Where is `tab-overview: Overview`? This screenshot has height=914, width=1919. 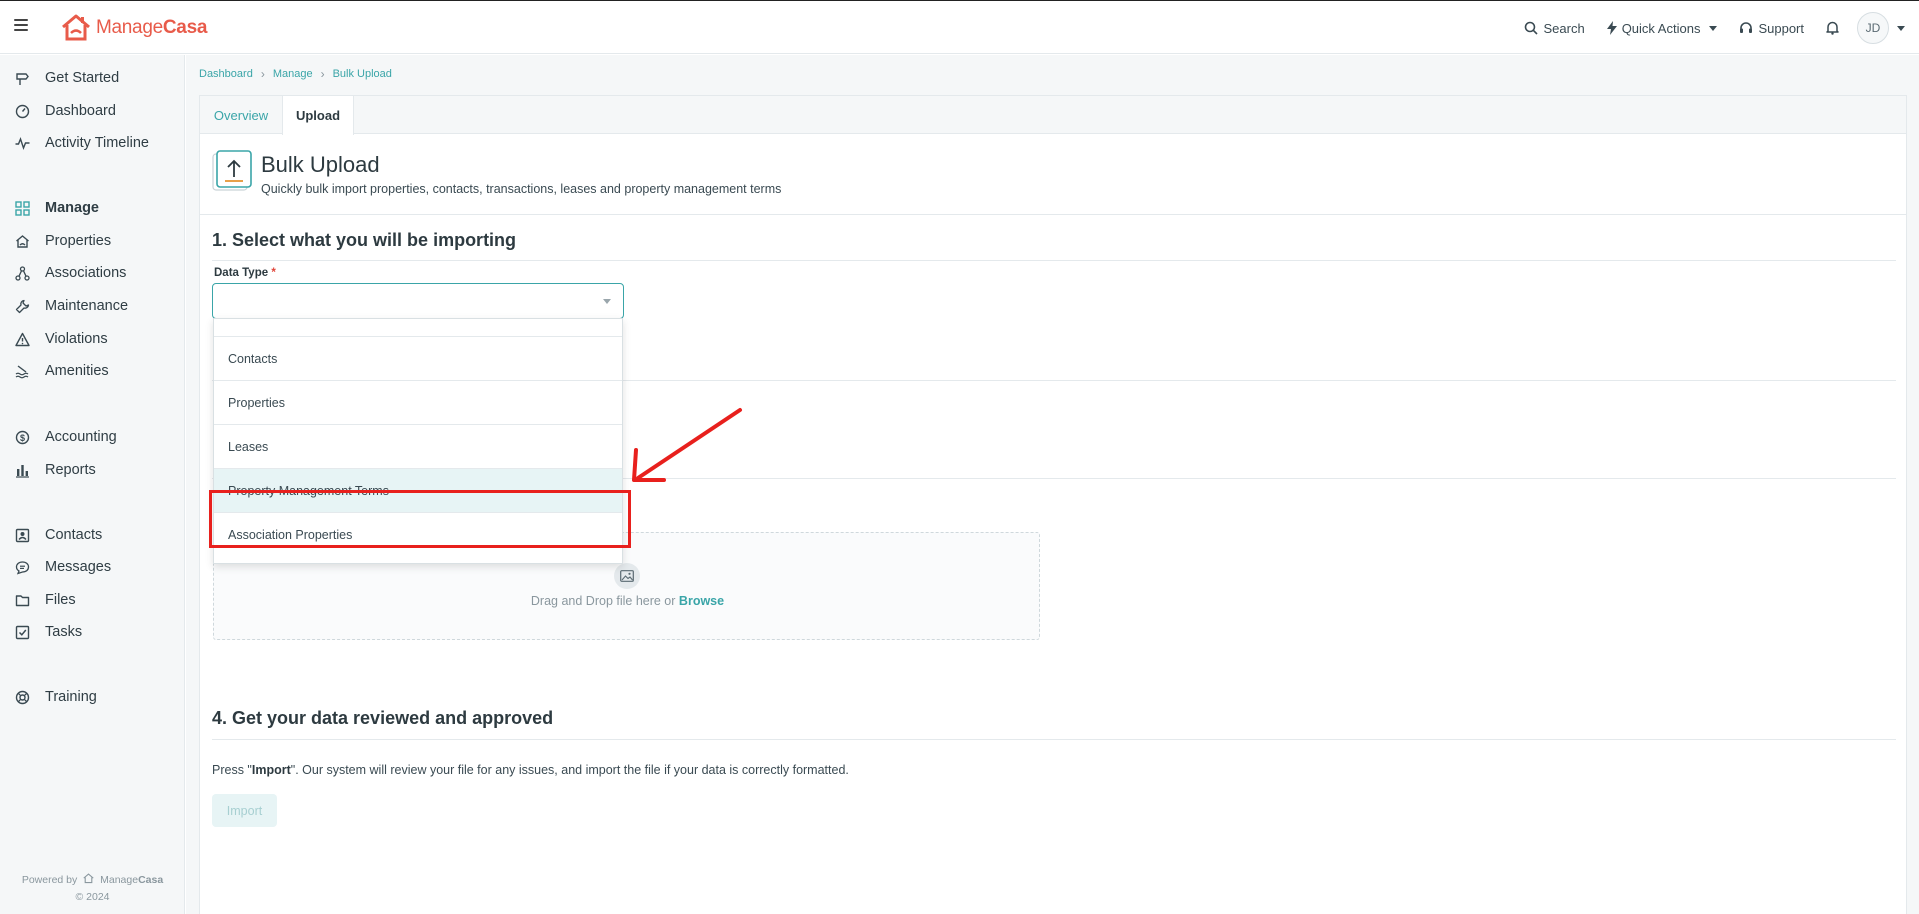
tab-overview: Overview is located at coordinates (241, 115).